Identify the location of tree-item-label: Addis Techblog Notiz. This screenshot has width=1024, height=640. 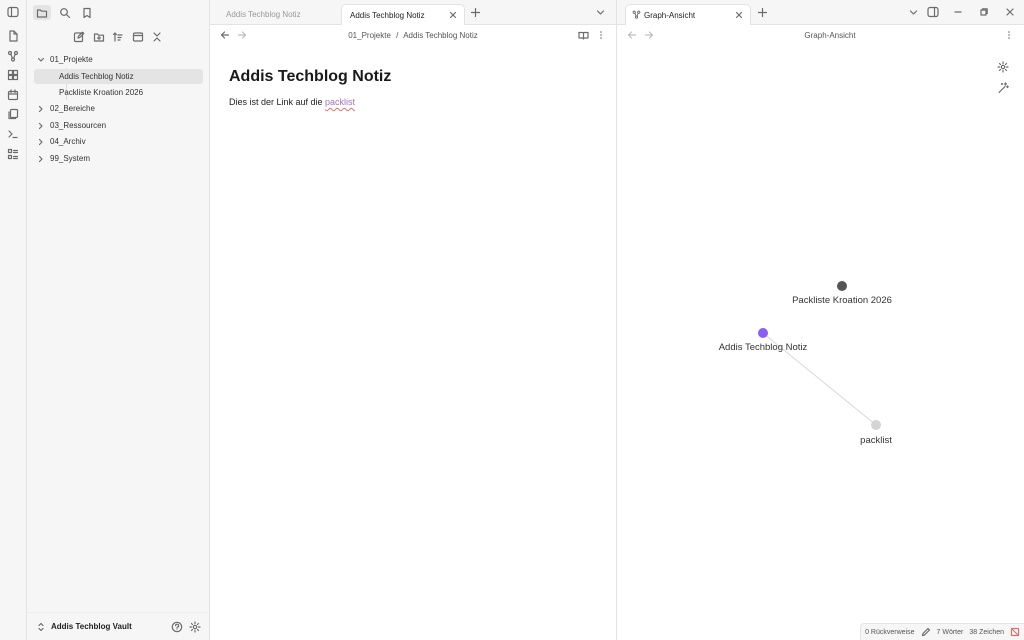
(96, 76).